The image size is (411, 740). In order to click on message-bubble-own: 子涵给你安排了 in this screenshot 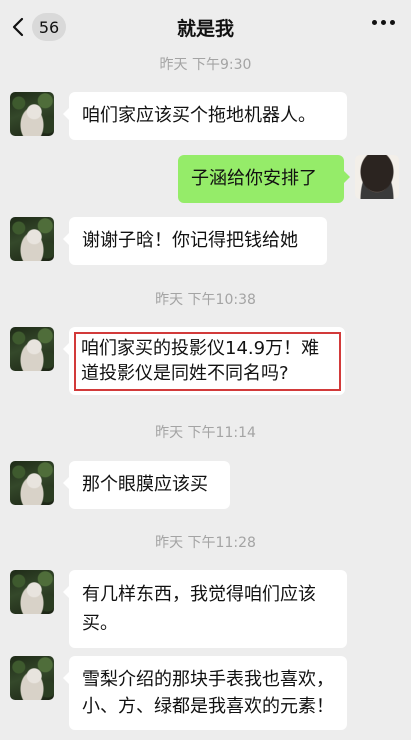, I will do `click(264, 179)`.